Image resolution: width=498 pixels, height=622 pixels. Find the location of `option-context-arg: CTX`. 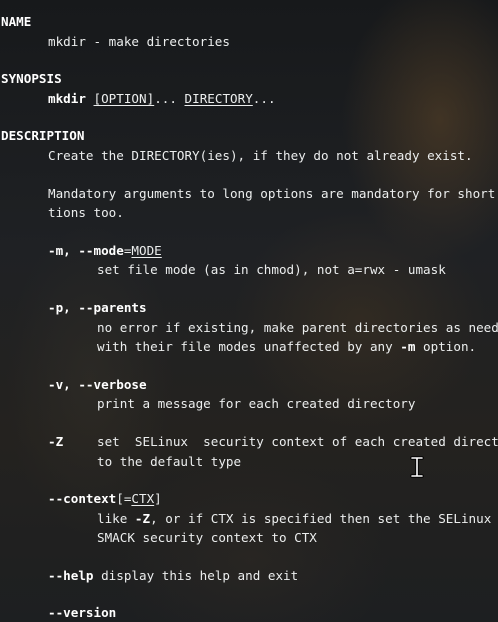

option-context-arg: CTX is located at coordinates (143, 498).